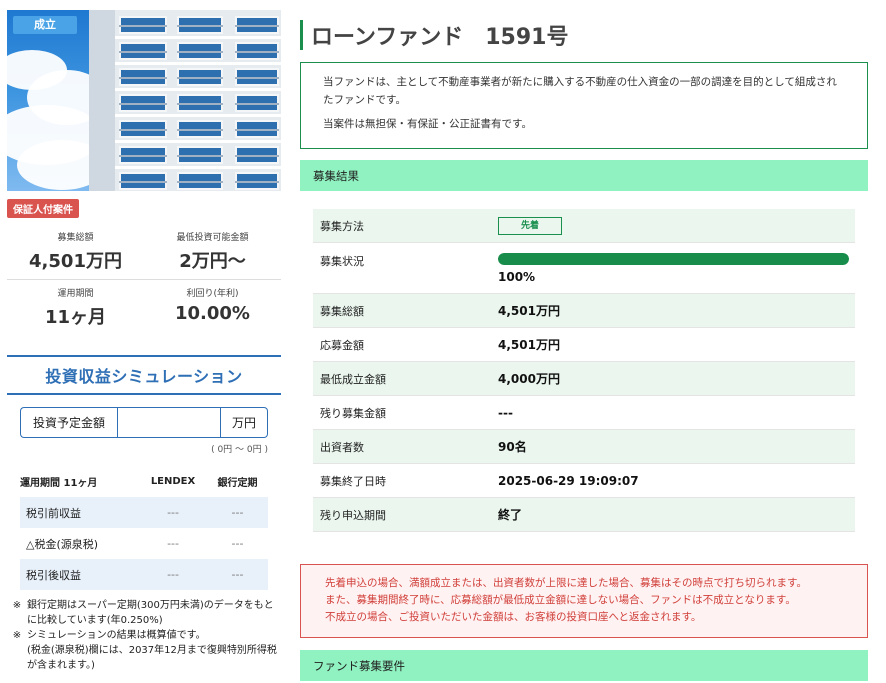 This screenshot has height=683, width=886. What do you see at coordinates (212, 306) in the screenshot?
I see `stat-yield: 利回り(年利) 10.00%` at bounding box center [212, 306].